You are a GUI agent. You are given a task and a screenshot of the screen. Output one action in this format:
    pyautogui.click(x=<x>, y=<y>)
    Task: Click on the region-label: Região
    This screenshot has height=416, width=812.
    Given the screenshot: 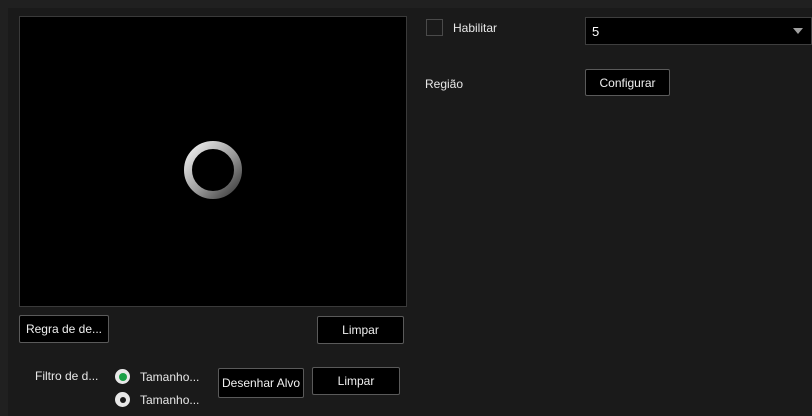 What is the action you would take?
    pyautogui.click(x=444, y=84)
    